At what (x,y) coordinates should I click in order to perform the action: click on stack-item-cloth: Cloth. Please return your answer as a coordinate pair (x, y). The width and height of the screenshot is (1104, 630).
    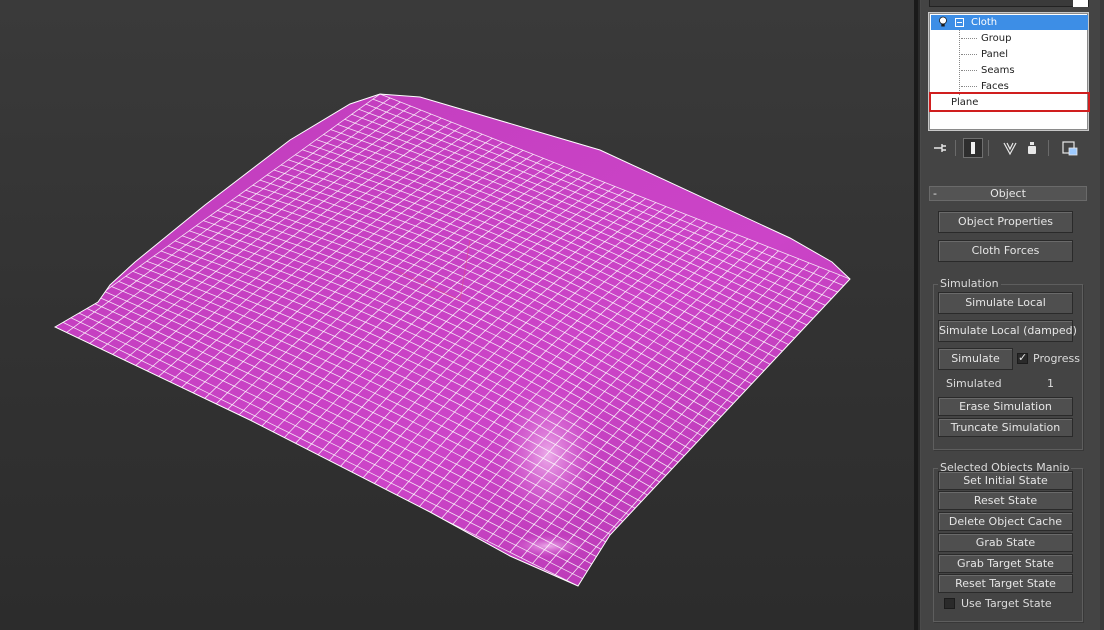
    Looking at the image, I should click on (1009, 22).